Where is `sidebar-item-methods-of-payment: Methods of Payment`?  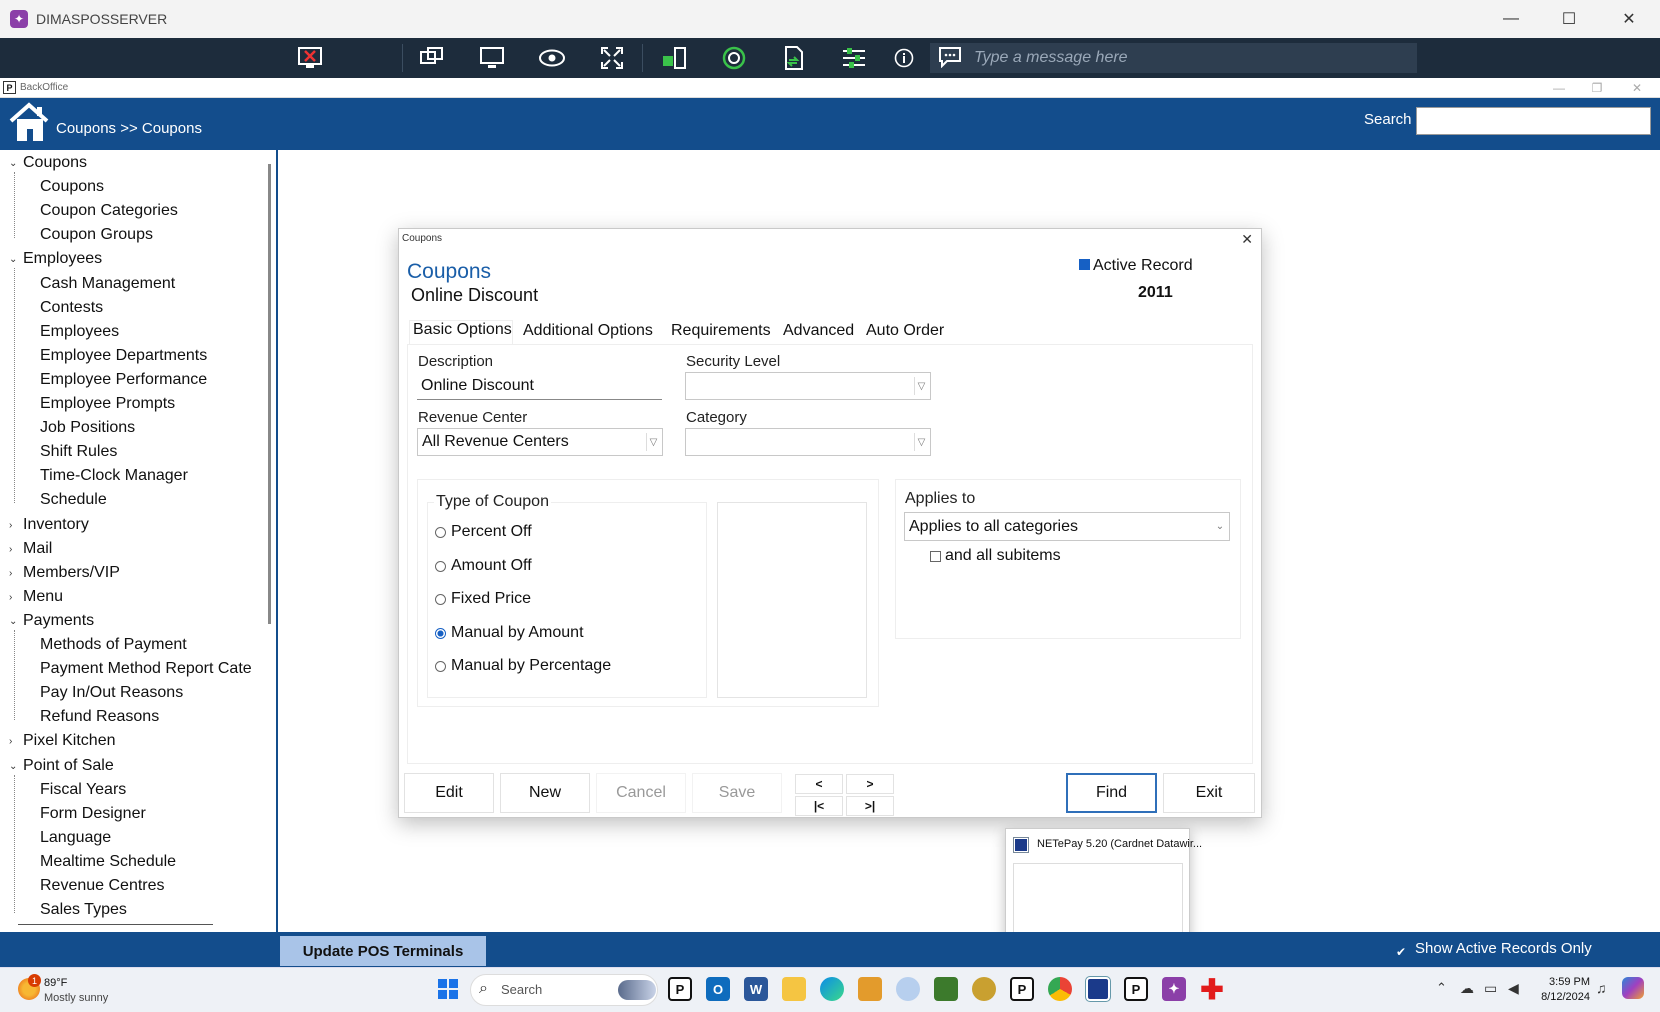 sidebar-item-methods-of-payment: Methods of Payment is located at coordinates (113, 645).